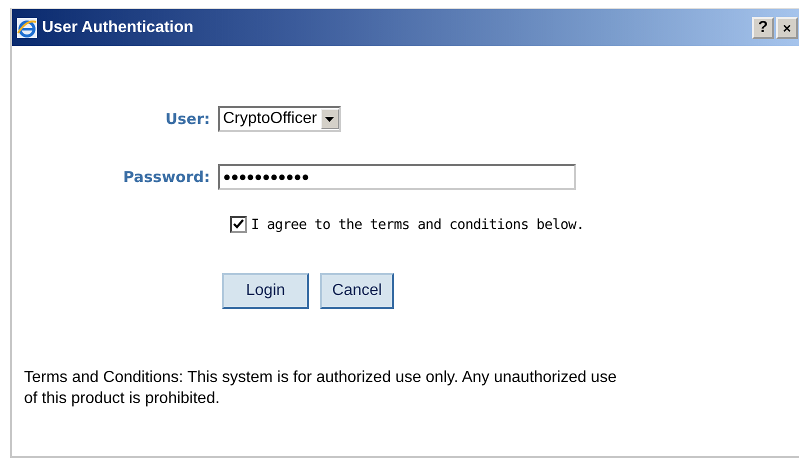 The height and width of the screenshot is (461, 799). Describe the element at coordinates (329, 119) in the screenshot. I see `caret-icon` at that location.